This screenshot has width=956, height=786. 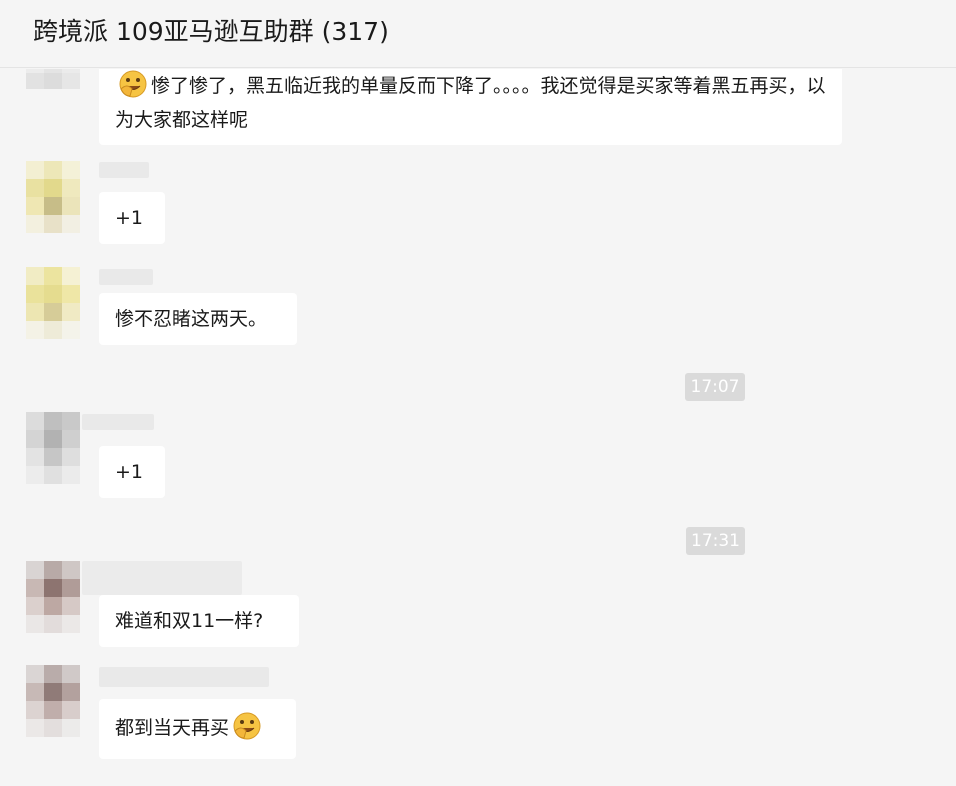 I want to click on message-text: 都到当天再买, so click(x=172, y=728).